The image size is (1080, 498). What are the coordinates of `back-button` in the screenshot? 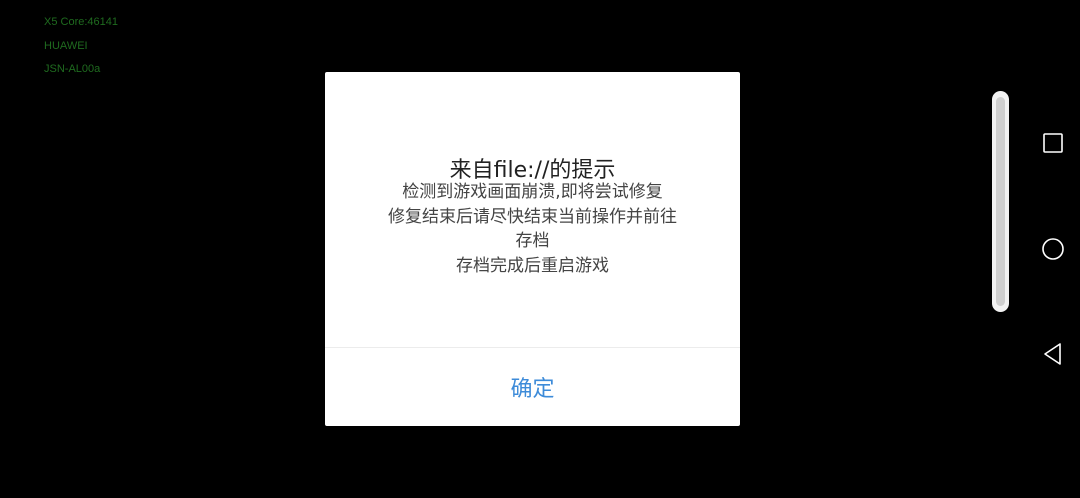 It's located at (1053, 354).